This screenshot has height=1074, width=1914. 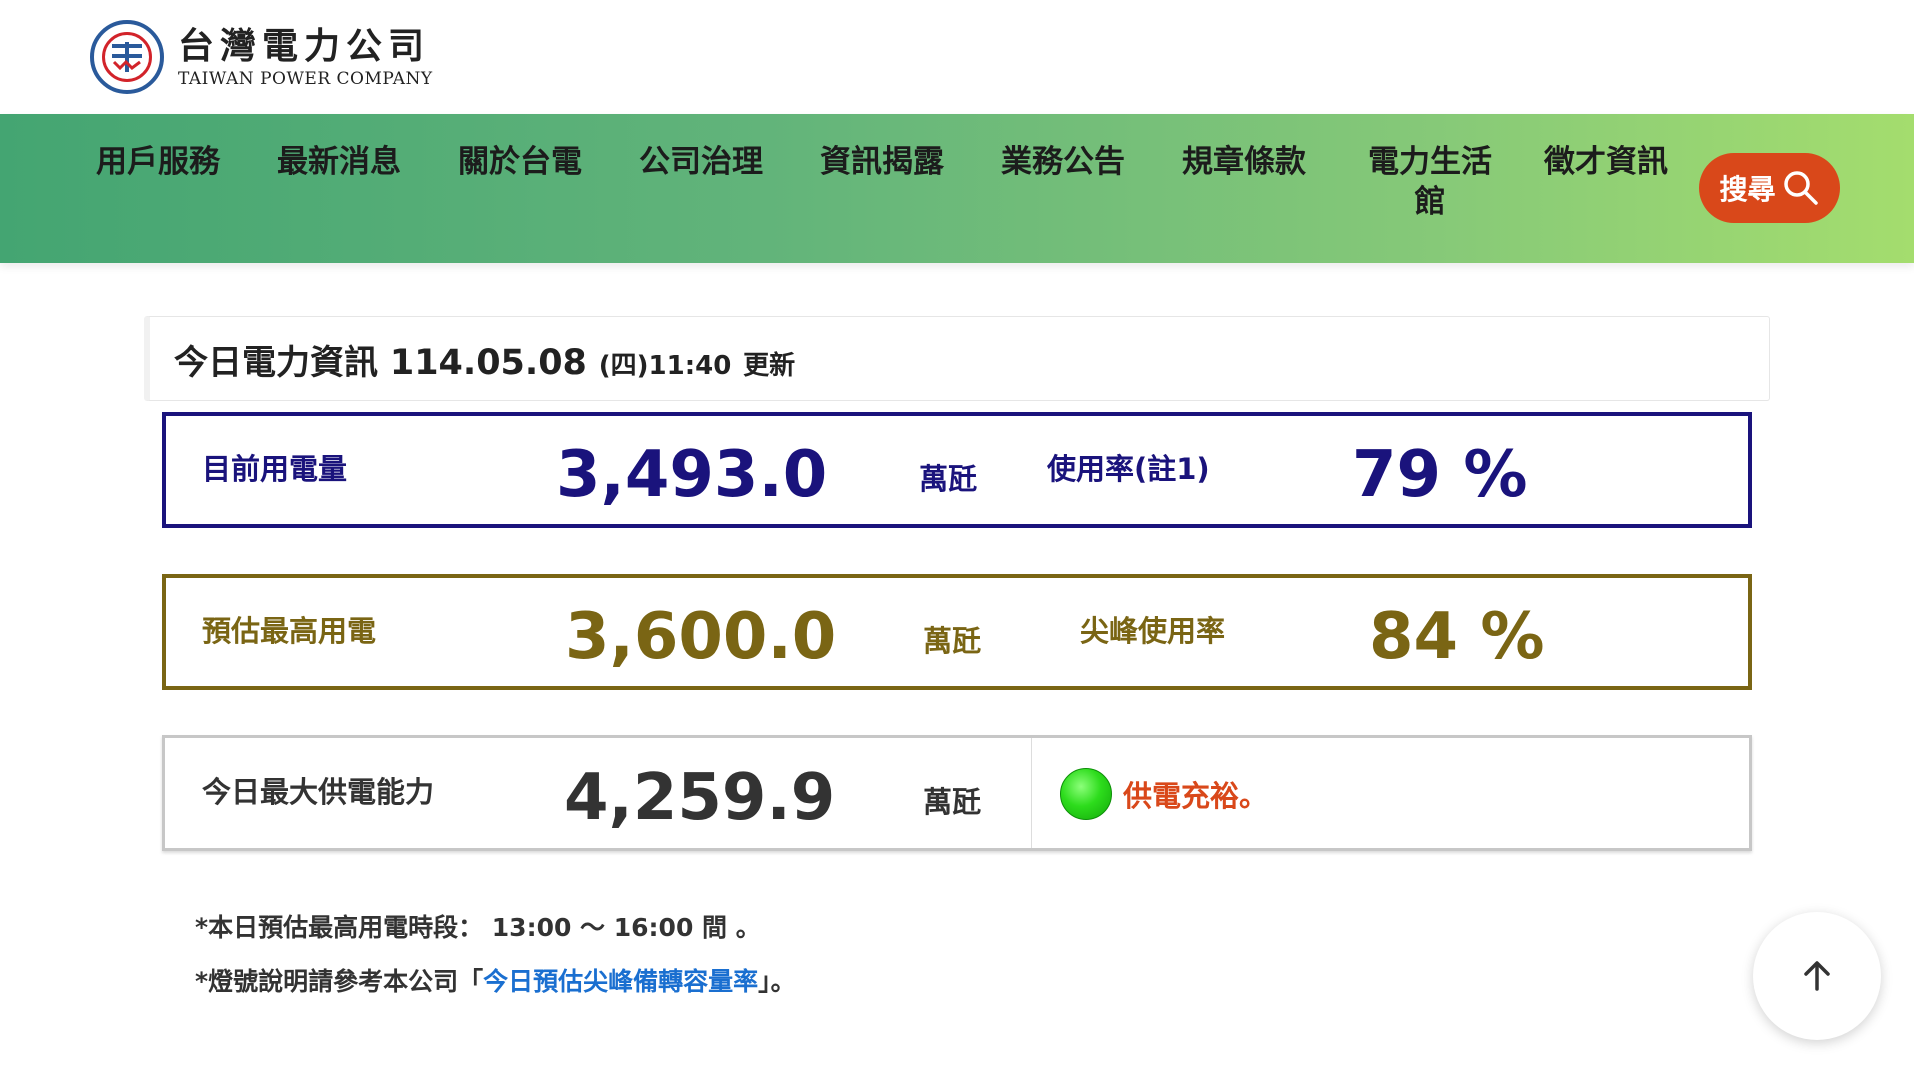 I want to click on logo-english-name: TAIWAN POWER COMPANY, so click(x=305, y=79).